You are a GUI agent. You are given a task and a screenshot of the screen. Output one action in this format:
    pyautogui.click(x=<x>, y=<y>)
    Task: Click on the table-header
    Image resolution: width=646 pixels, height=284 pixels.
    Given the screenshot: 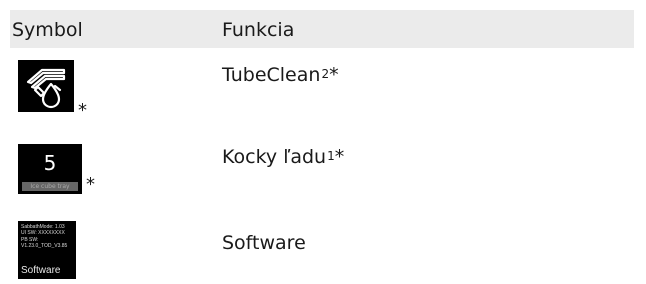 What is the action you would take?
    pyautogui.click(x=322, y=29)
    